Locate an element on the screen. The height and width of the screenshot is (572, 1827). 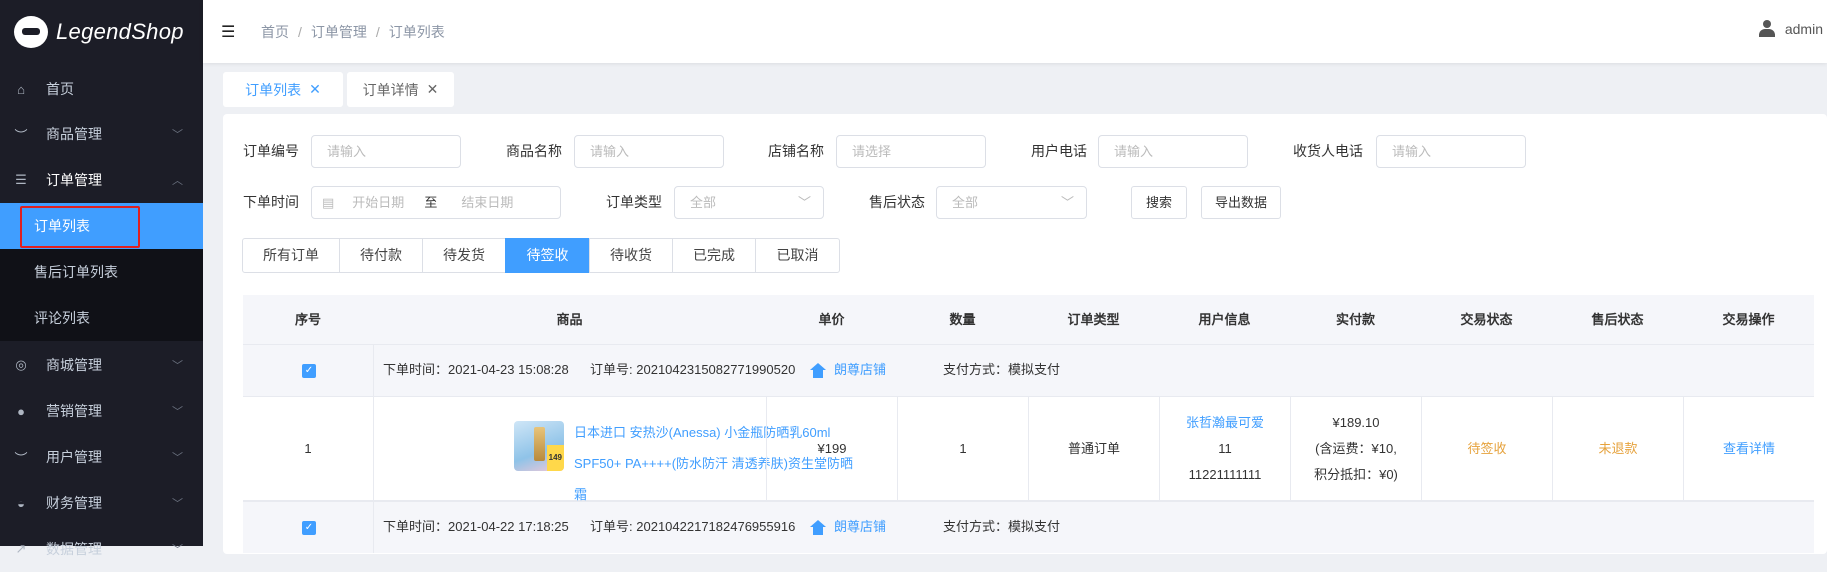
menu-label: 首页 is located at coordinates (60, 89).